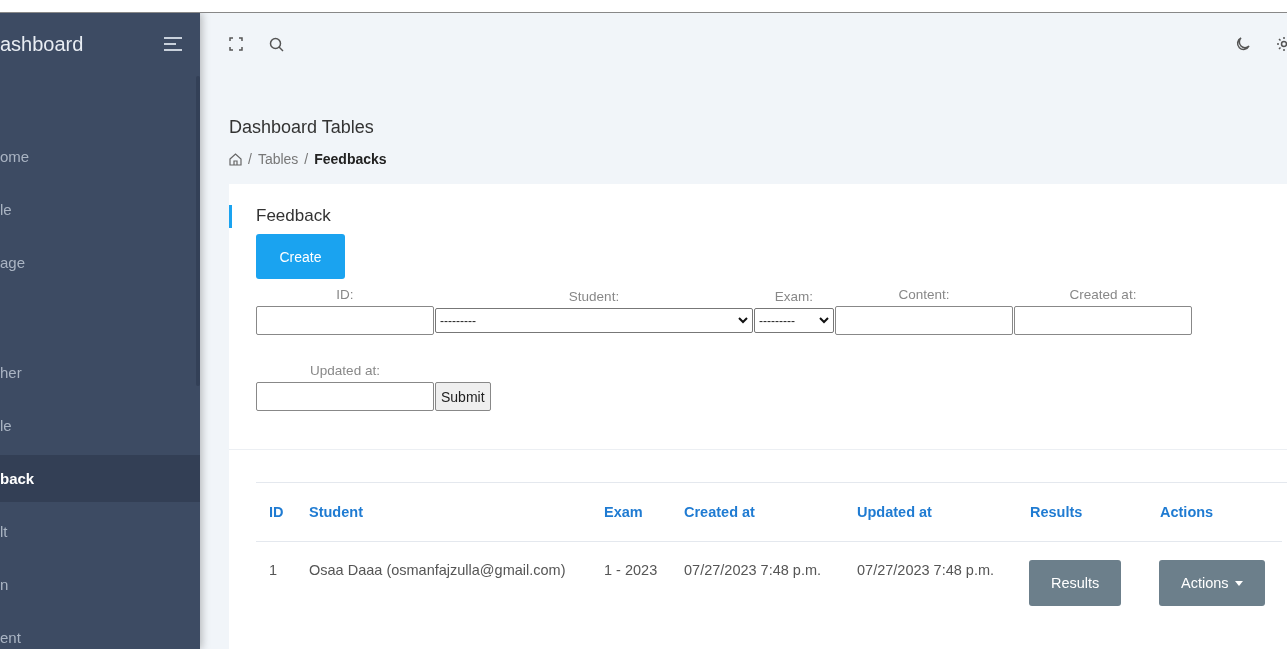 Image resolution: width=1287 pixels, height=649 pixels. What do you see at coordinates (100, 478) in the screenshot?
I see `sidebar-item: back` at bounding box center [100, 478].